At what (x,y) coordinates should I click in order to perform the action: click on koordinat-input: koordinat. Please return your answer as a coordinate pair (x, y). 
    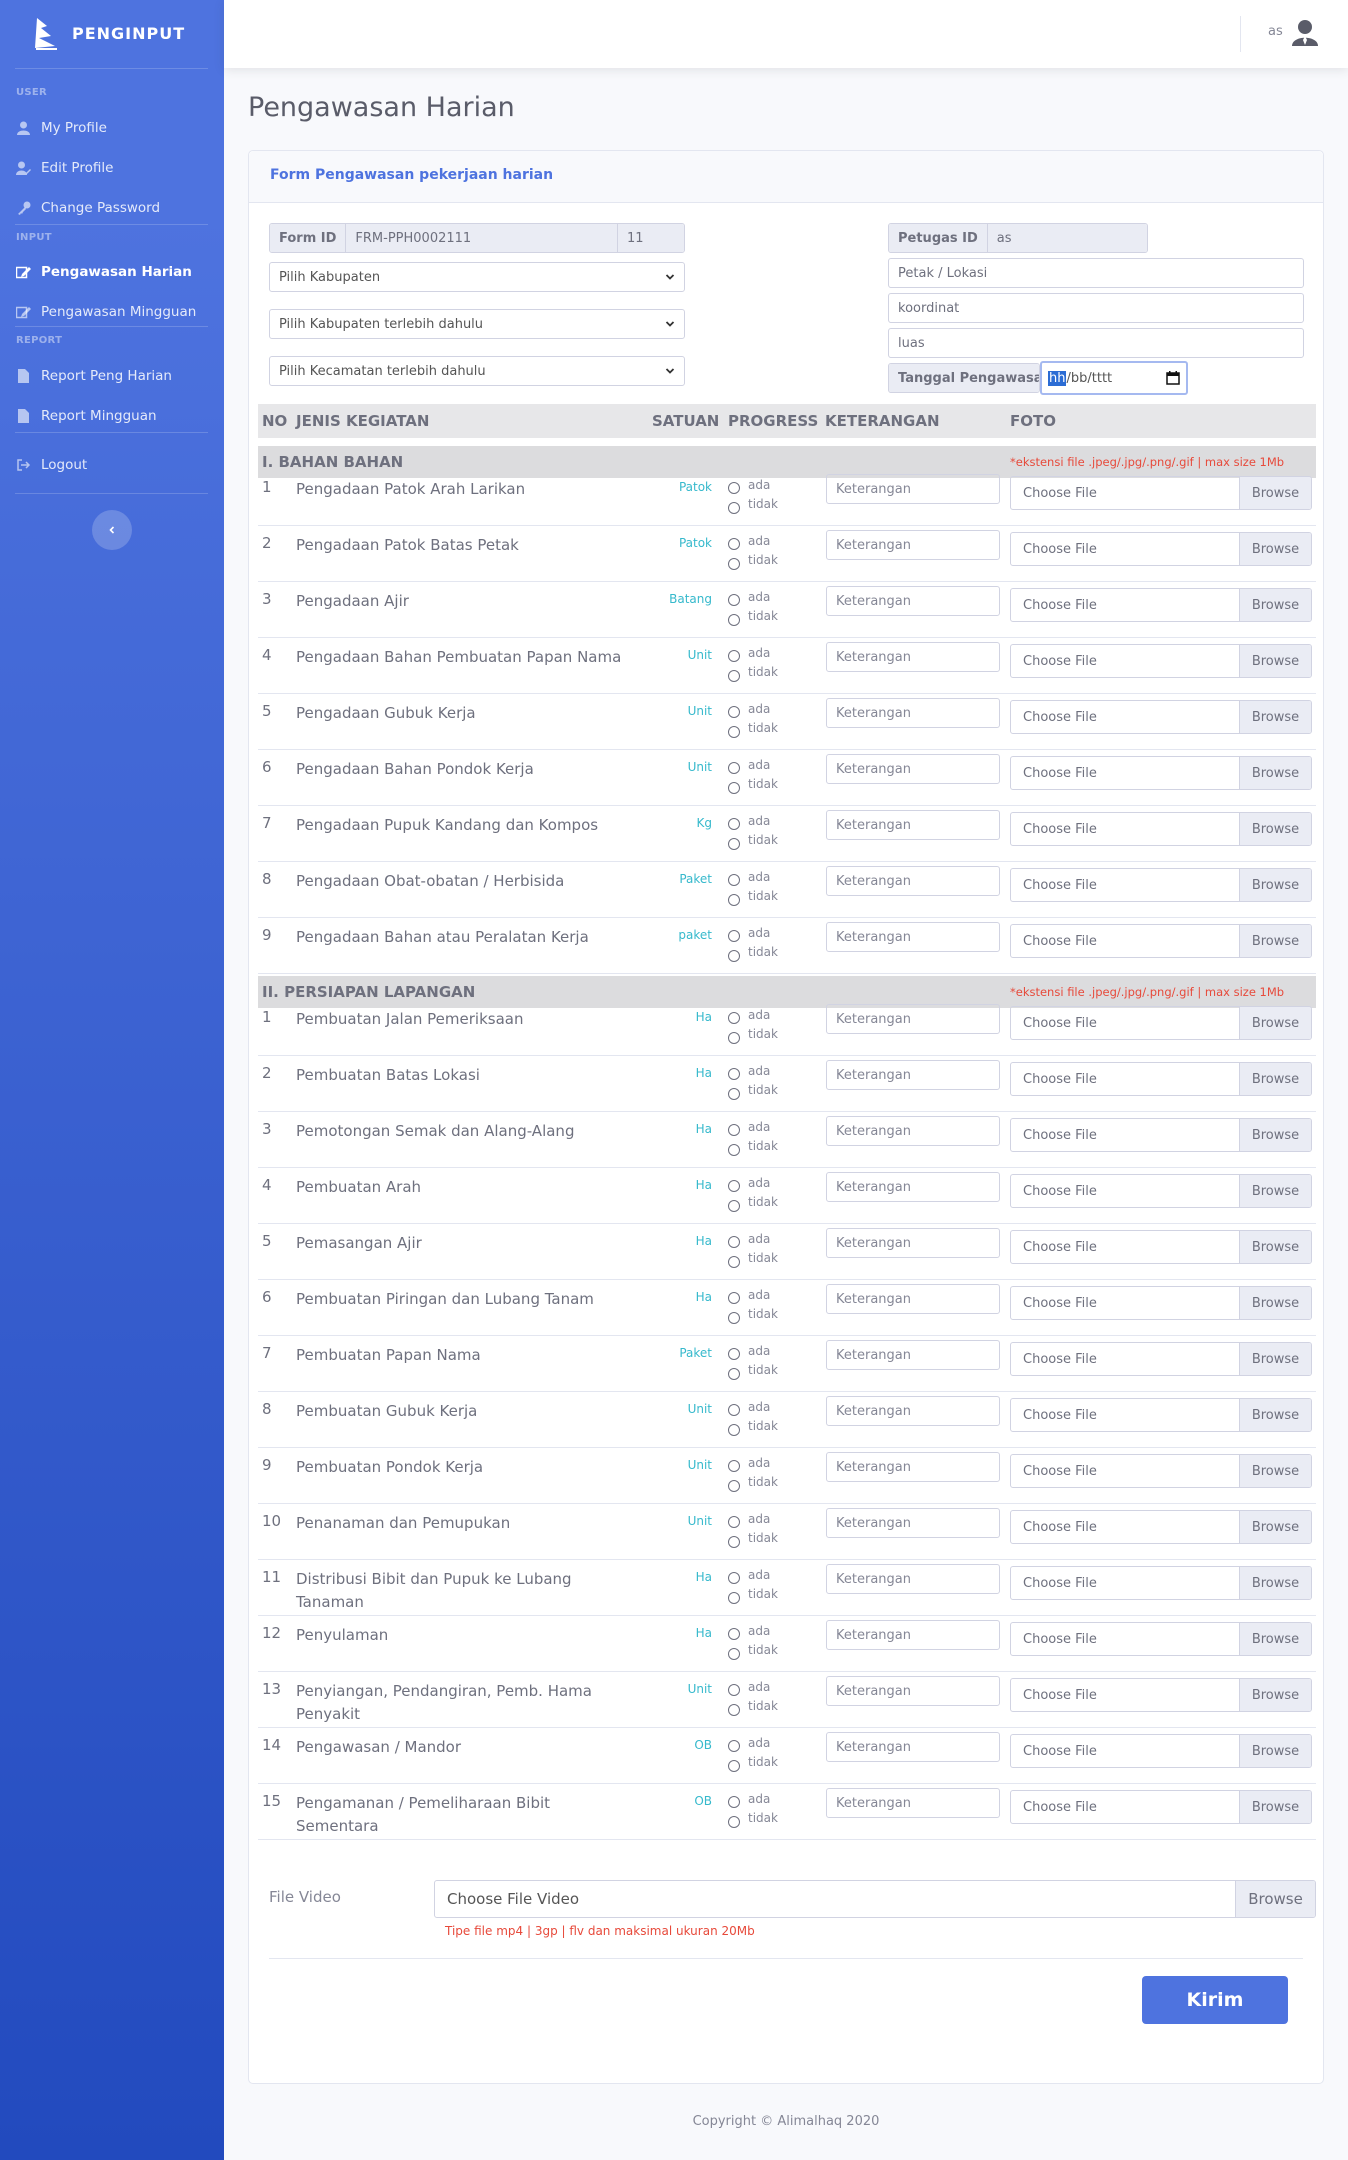
    Looking at the image, I should click on (1096, 308).